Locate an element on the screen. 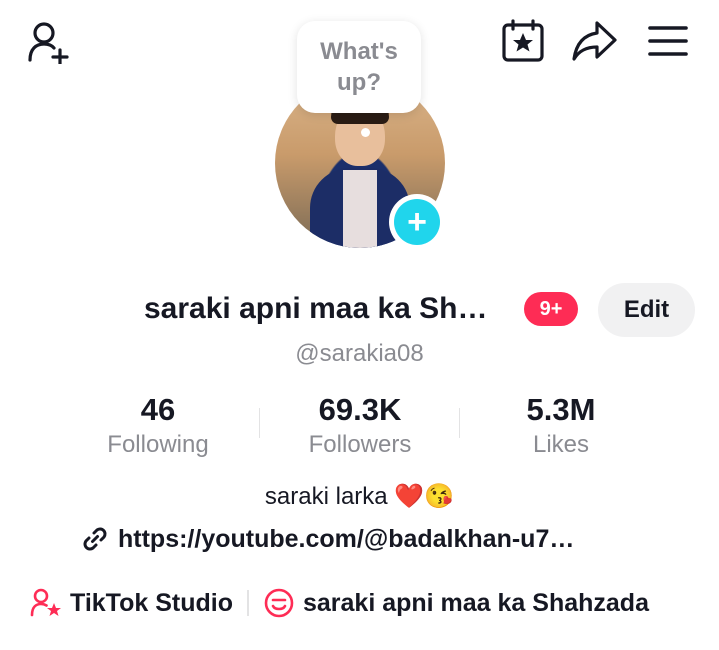 The height and width of the screenshot is (650, 719). link-icon is located at coordinates (95, 539).